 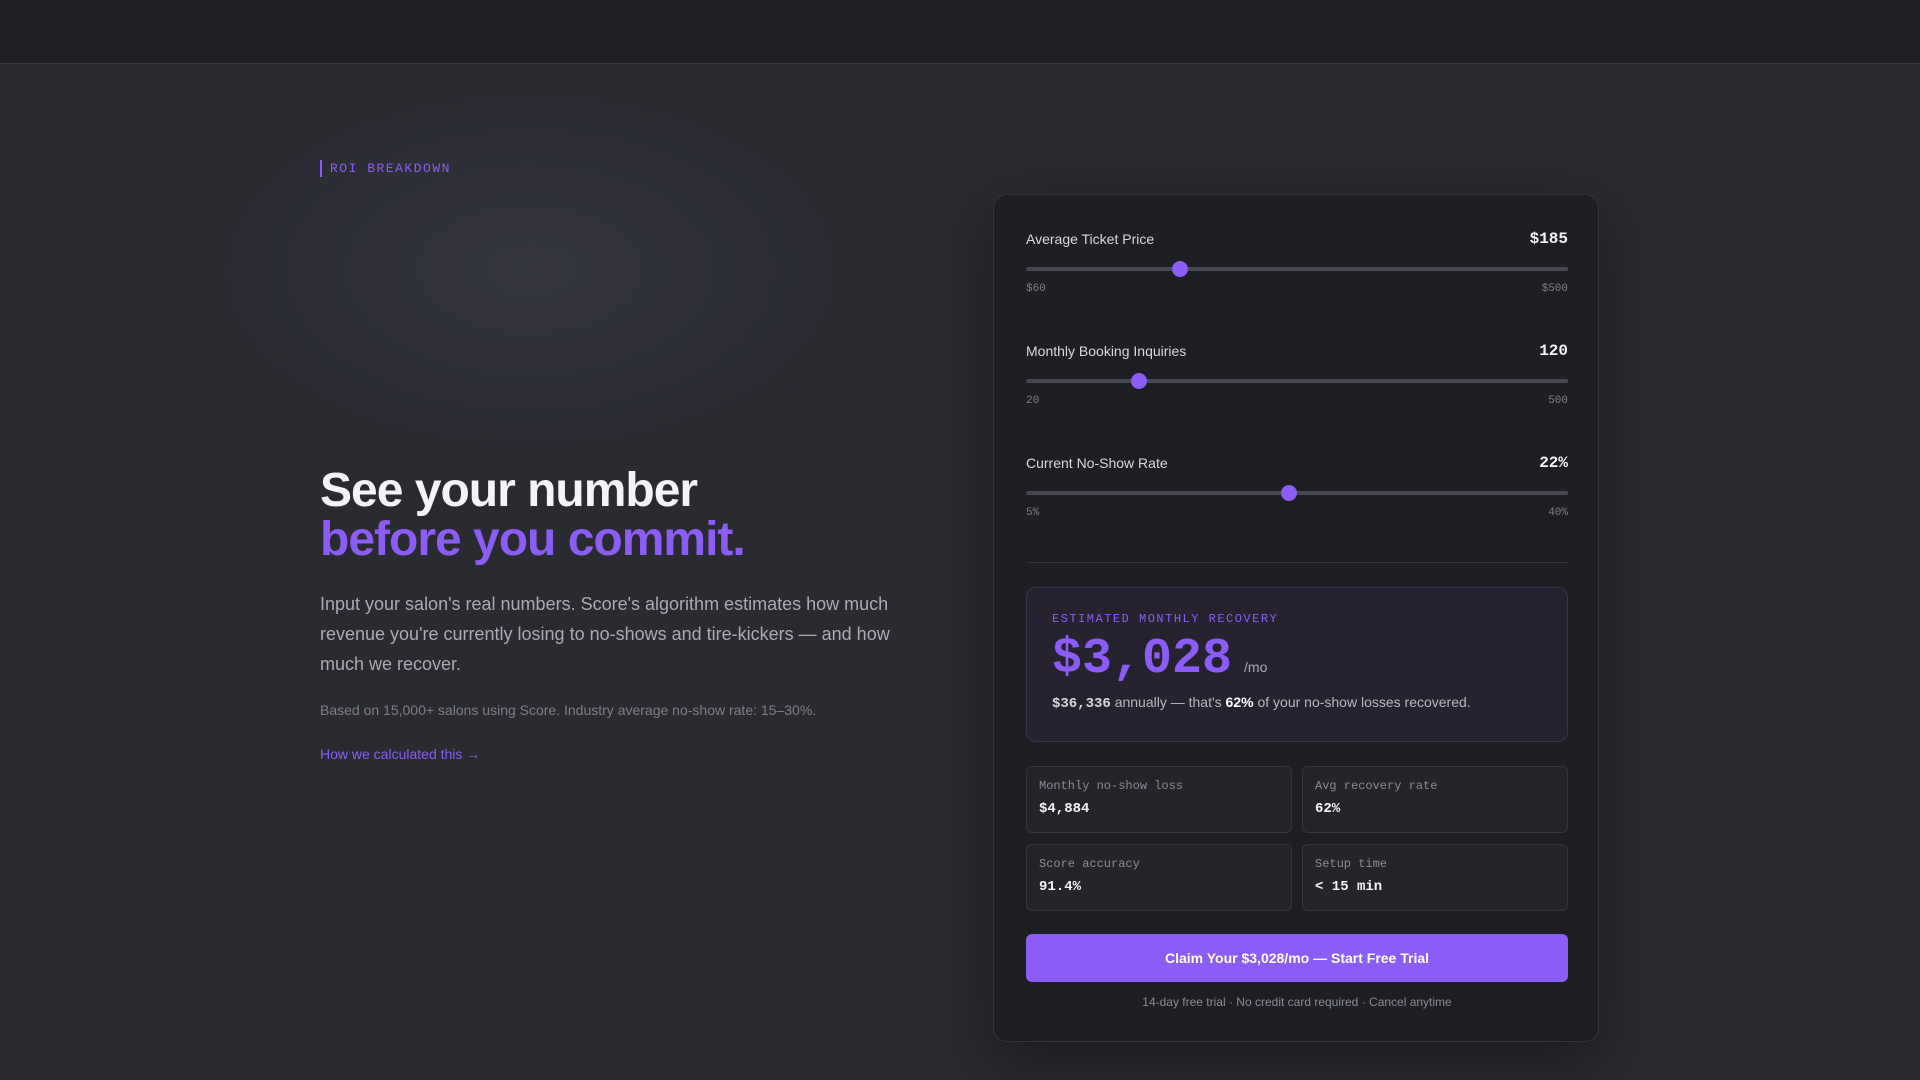 I want to click on recovery-percent: 62%, so click(x=1239, y=702).